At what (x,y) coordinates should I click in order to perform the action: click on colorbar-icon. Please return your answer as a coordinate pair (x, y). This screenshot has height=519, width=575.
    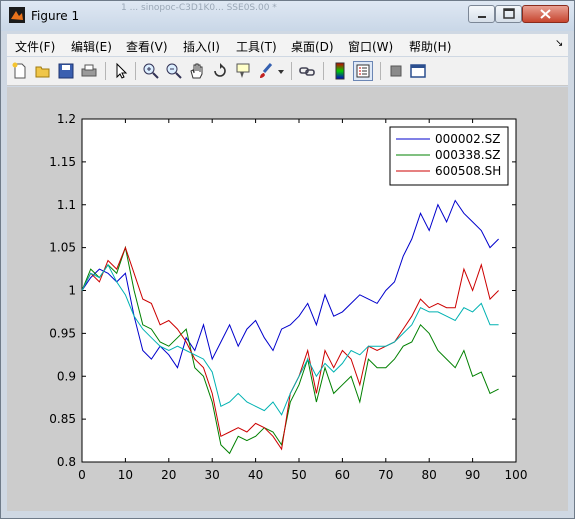
    Looking at the image, I should click on (340, 71).